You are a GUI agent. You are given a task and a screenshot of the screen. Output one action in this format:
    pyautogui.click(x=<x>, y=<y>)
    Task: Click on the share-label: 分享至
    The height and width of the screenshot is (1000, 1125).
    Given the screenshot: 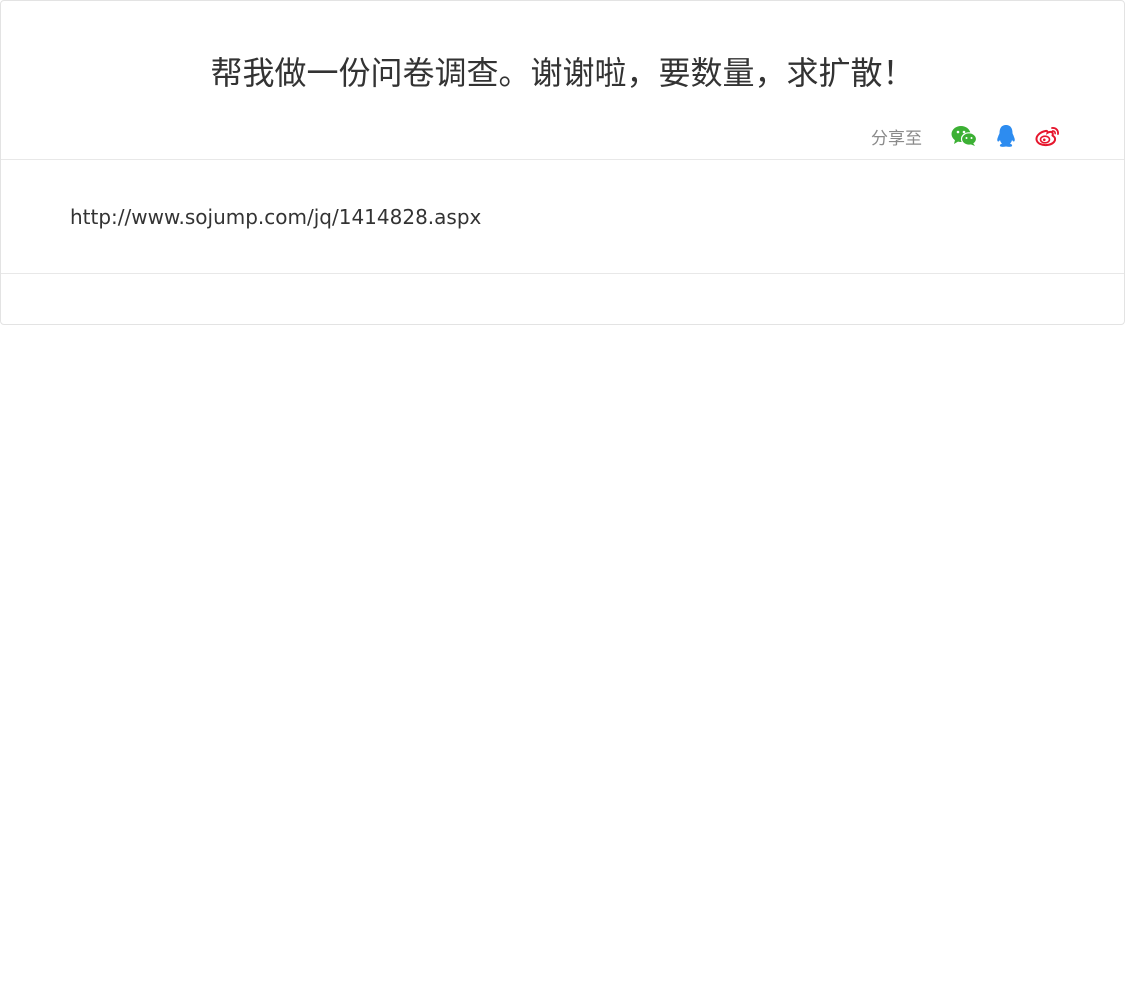 What is the action you would take?
    pyautogui.click(x=896, y=138)
    